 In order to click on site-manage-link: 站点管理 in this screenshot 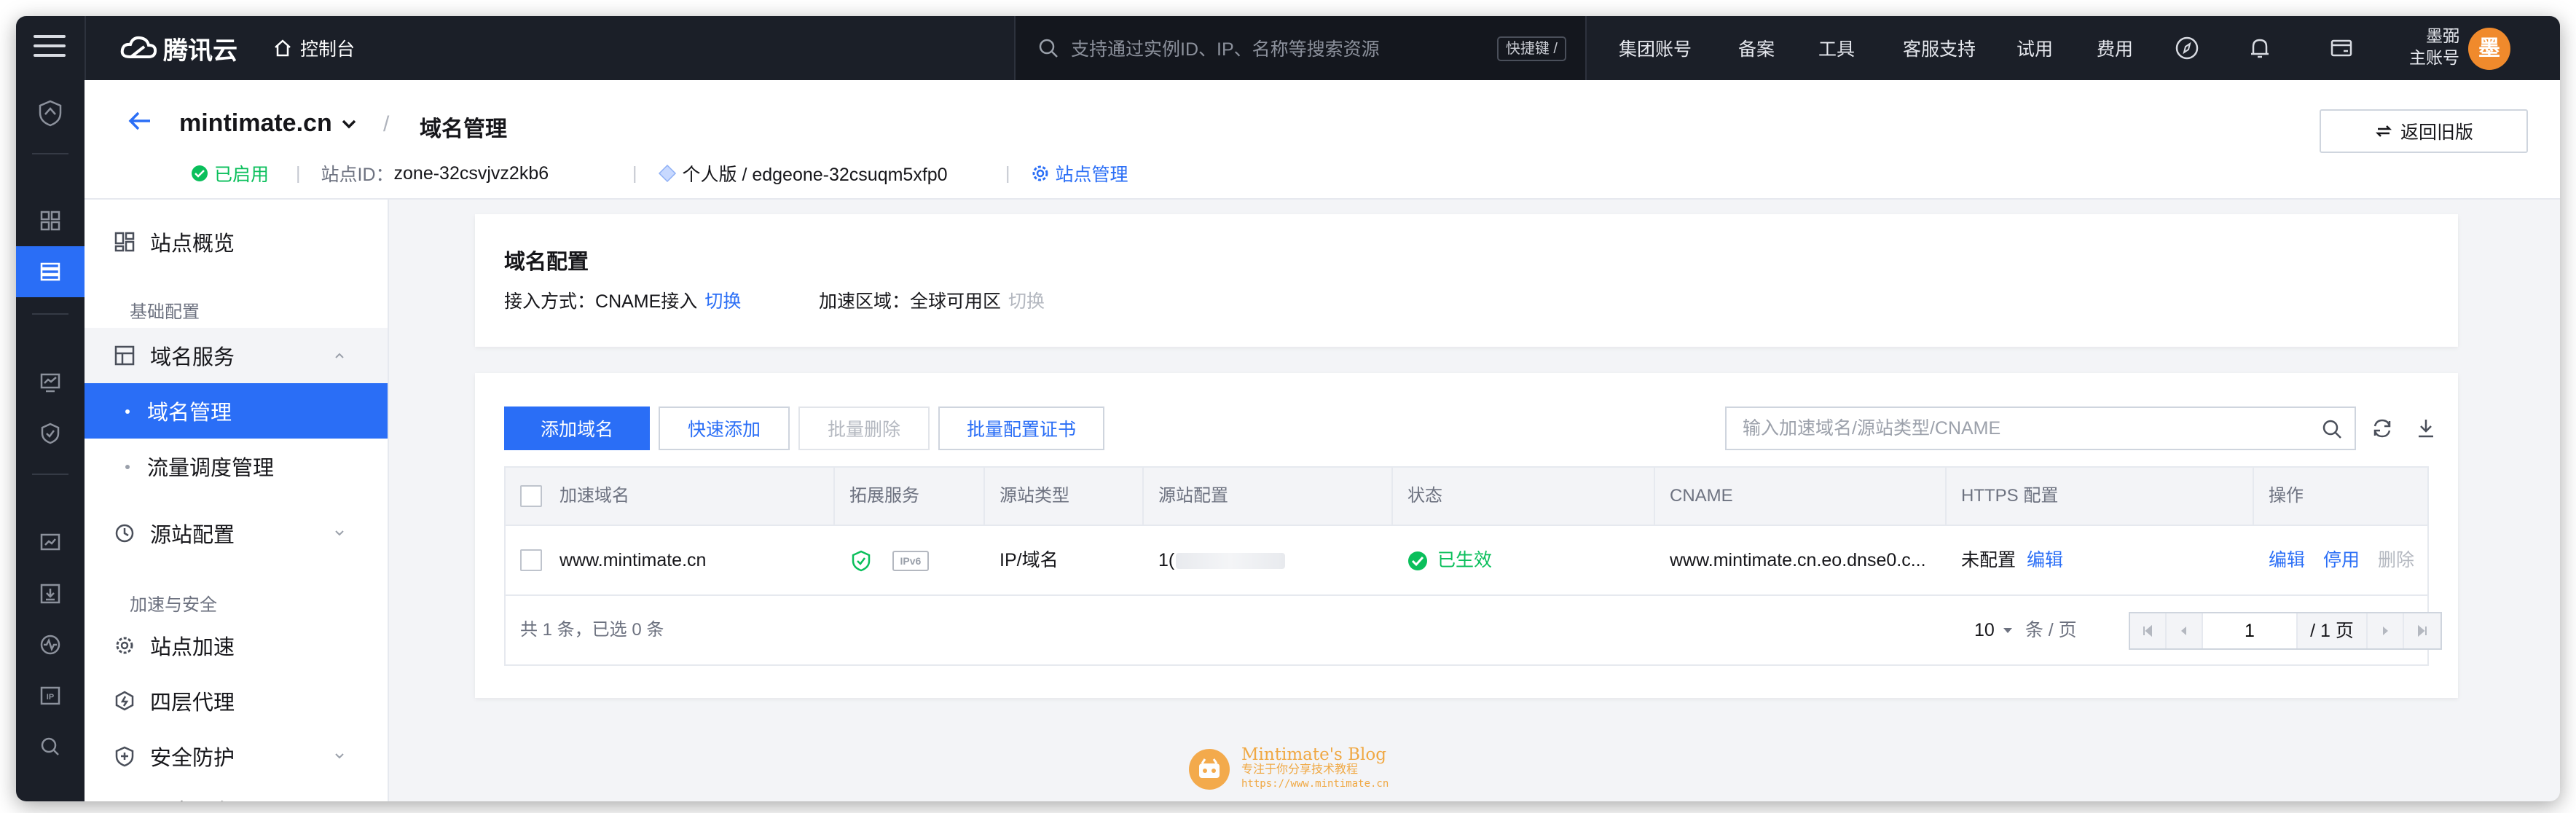, I will do `click(1092, 173)`.